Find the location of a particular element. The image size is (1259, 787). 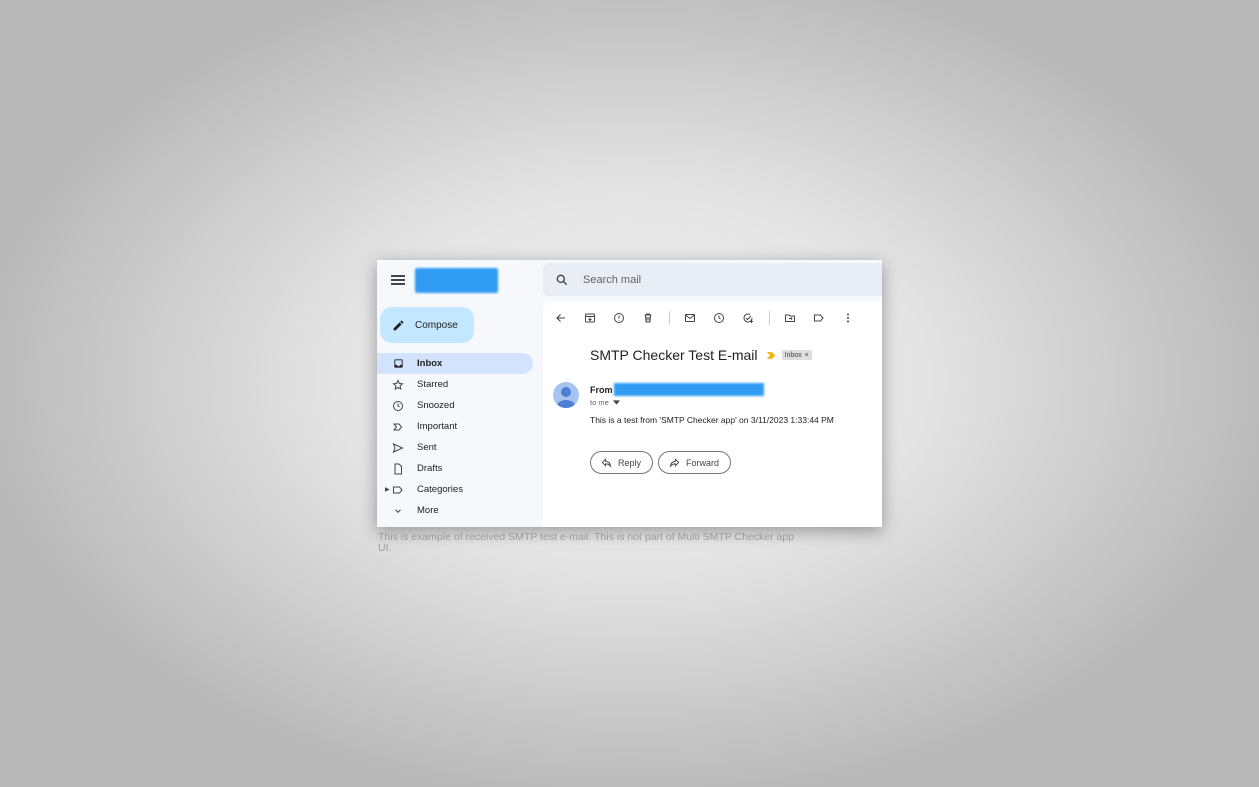

sidebar-item-categories: ▶ Categories is located at coordinates (455, 489).